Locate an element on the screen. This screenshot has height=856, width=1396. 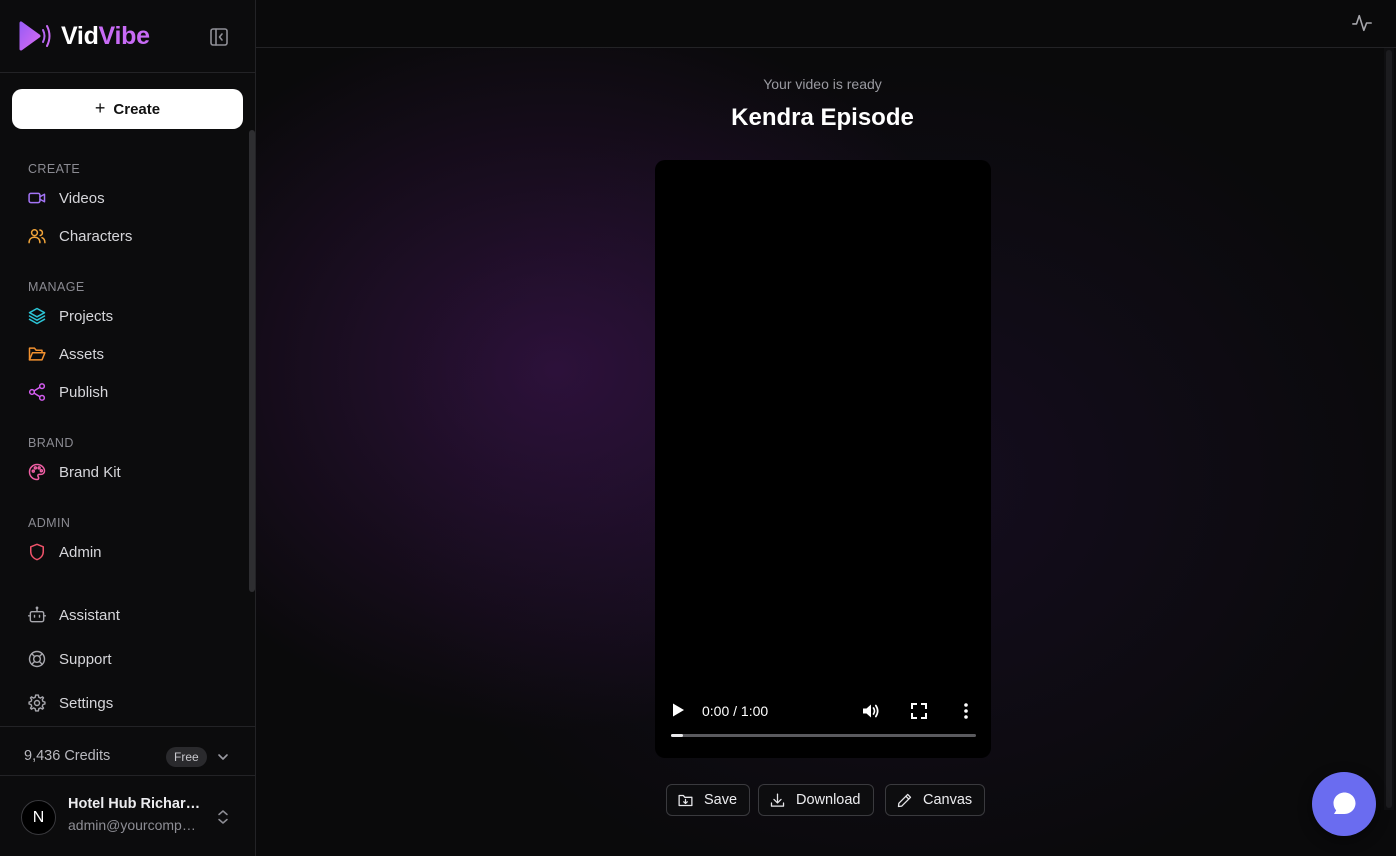
brand-name-part2: Vibe is located at coordinates (124, 36).